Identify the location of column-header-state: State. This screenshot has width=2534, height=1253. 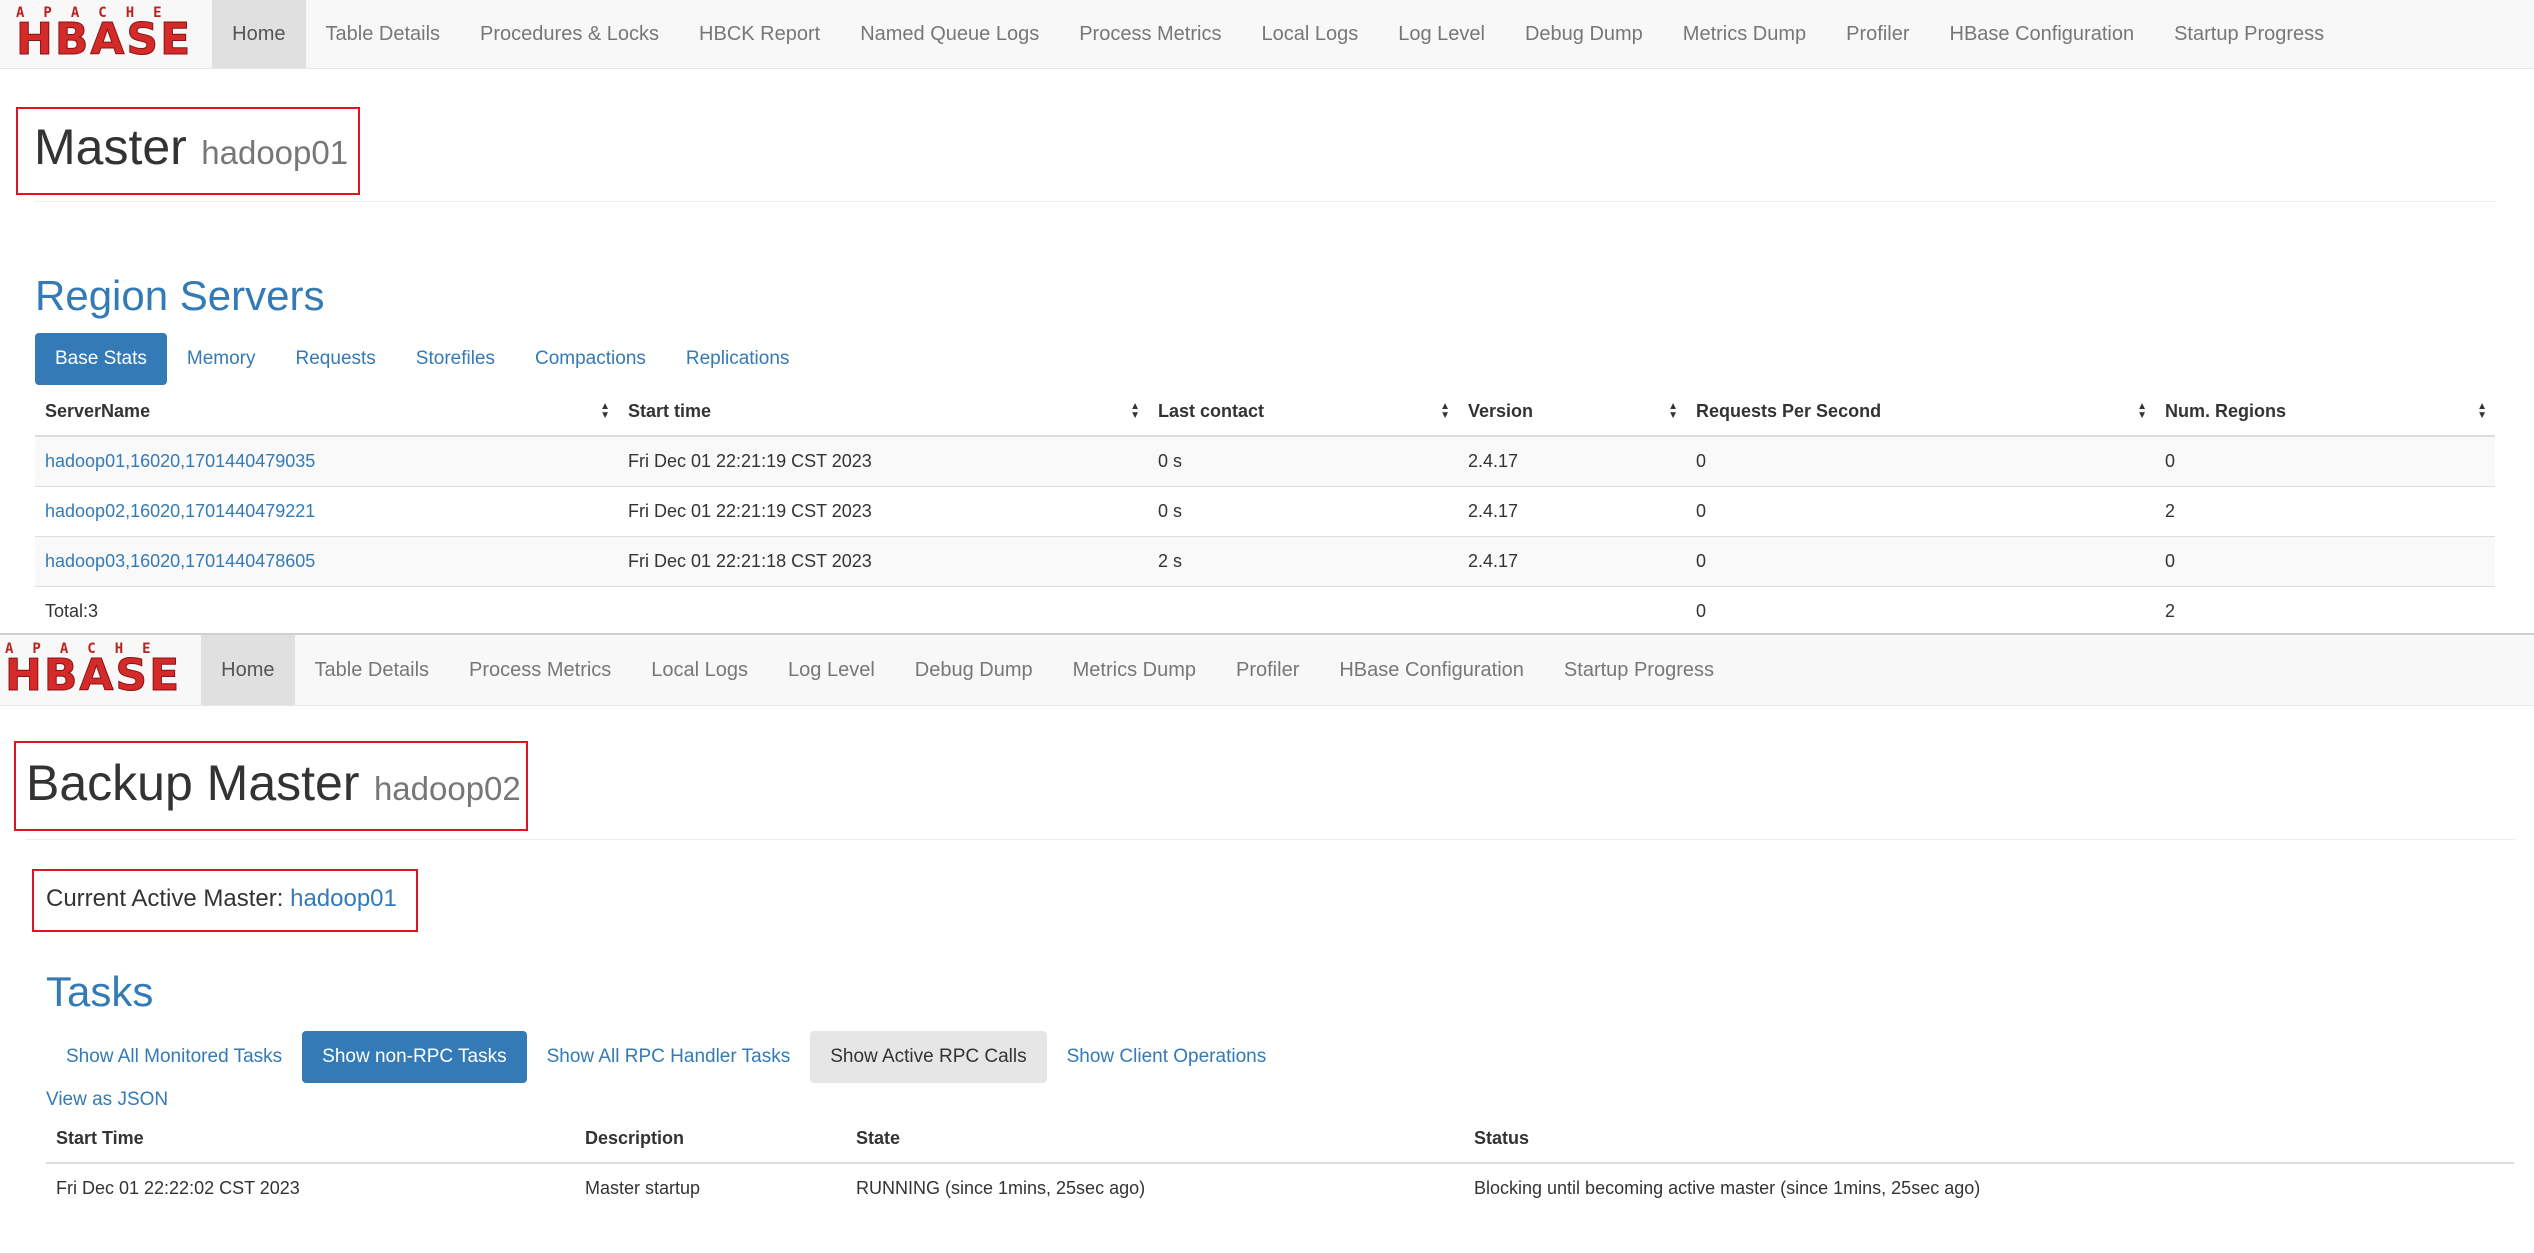
(1155, 1139).